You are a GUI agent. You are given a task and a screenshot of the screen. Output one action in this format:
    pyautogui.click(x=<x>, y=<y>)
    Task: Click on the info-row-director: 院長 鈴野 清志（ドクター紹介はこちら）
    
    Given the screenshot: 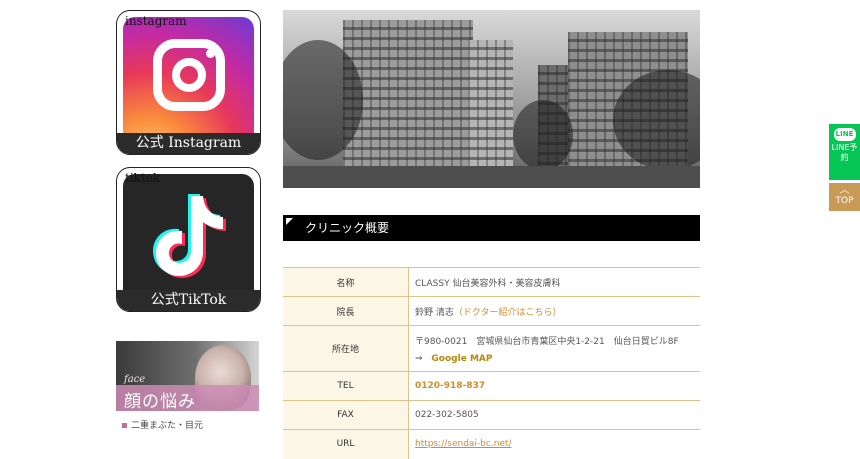 What is the action you would take?
    pyautogui.click(x=491, y=311)
    